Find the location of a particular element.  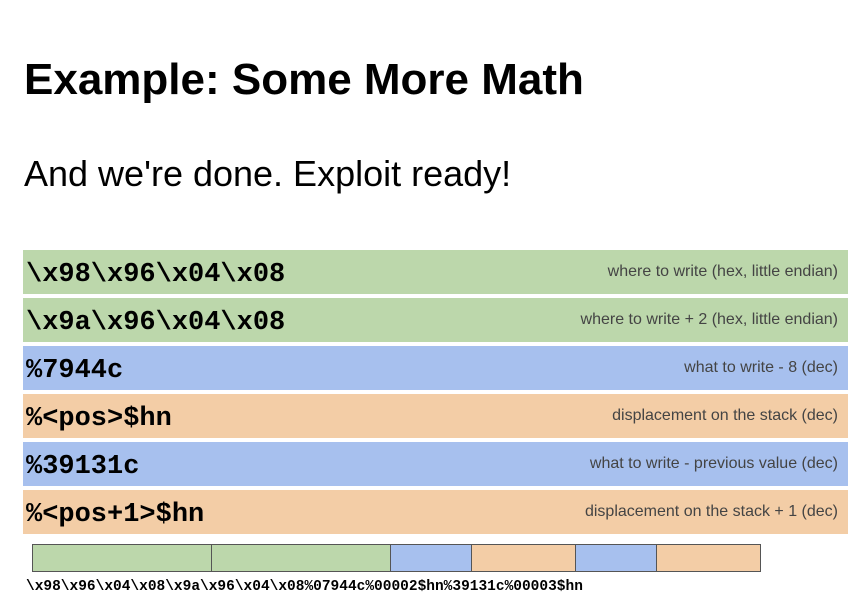

payload-segment-first-displacement is located at coordinates (524, 558).